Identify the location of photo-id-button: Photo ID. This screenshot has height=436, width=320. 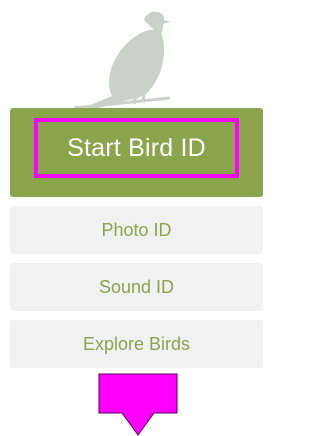
(136, 230).